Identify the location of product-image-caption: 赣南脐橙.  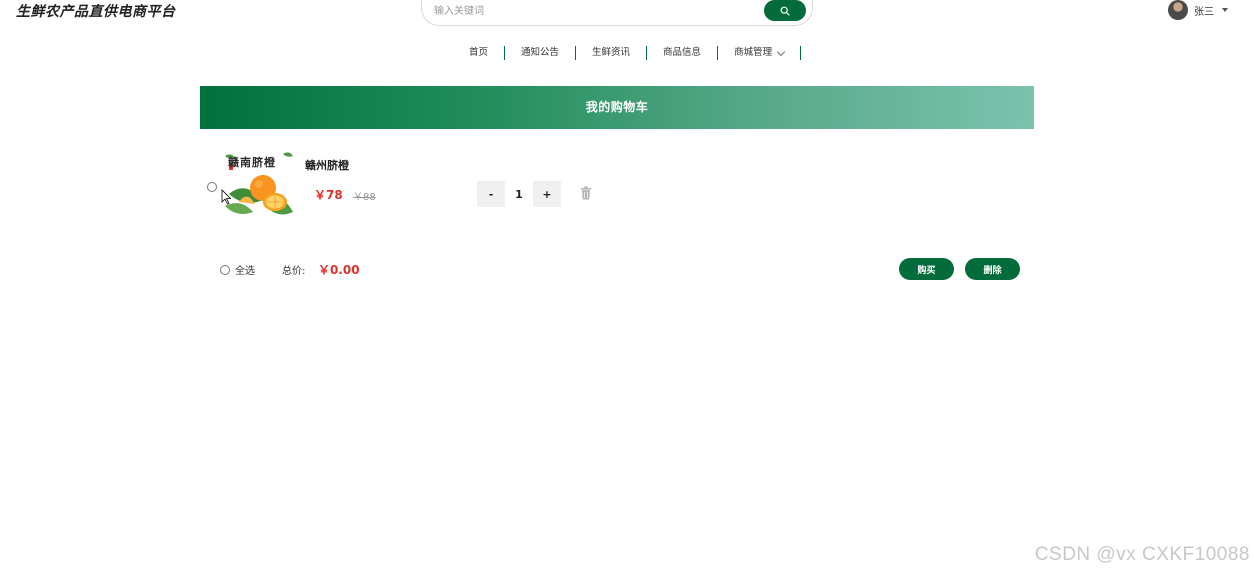
(252, 162).